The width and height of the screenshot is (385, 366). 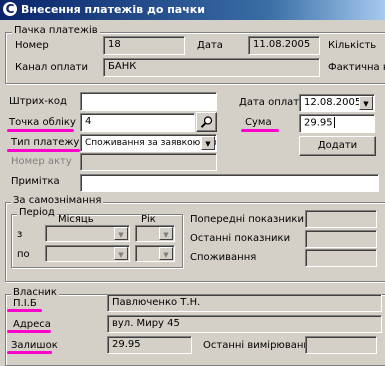 I want to click on from-month-select: ▼, so click(x=87, y=233).